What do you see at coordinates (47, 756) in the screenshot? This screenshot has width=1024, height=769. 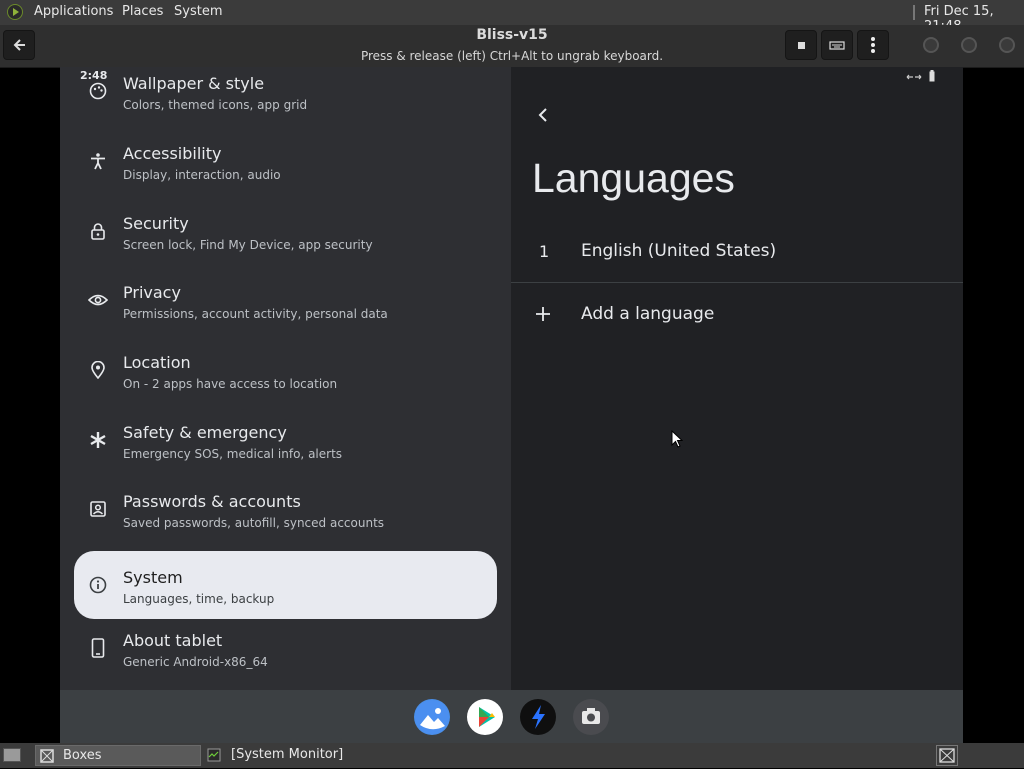 I see `boxes-app-icon` at bounding box center [47, 756].